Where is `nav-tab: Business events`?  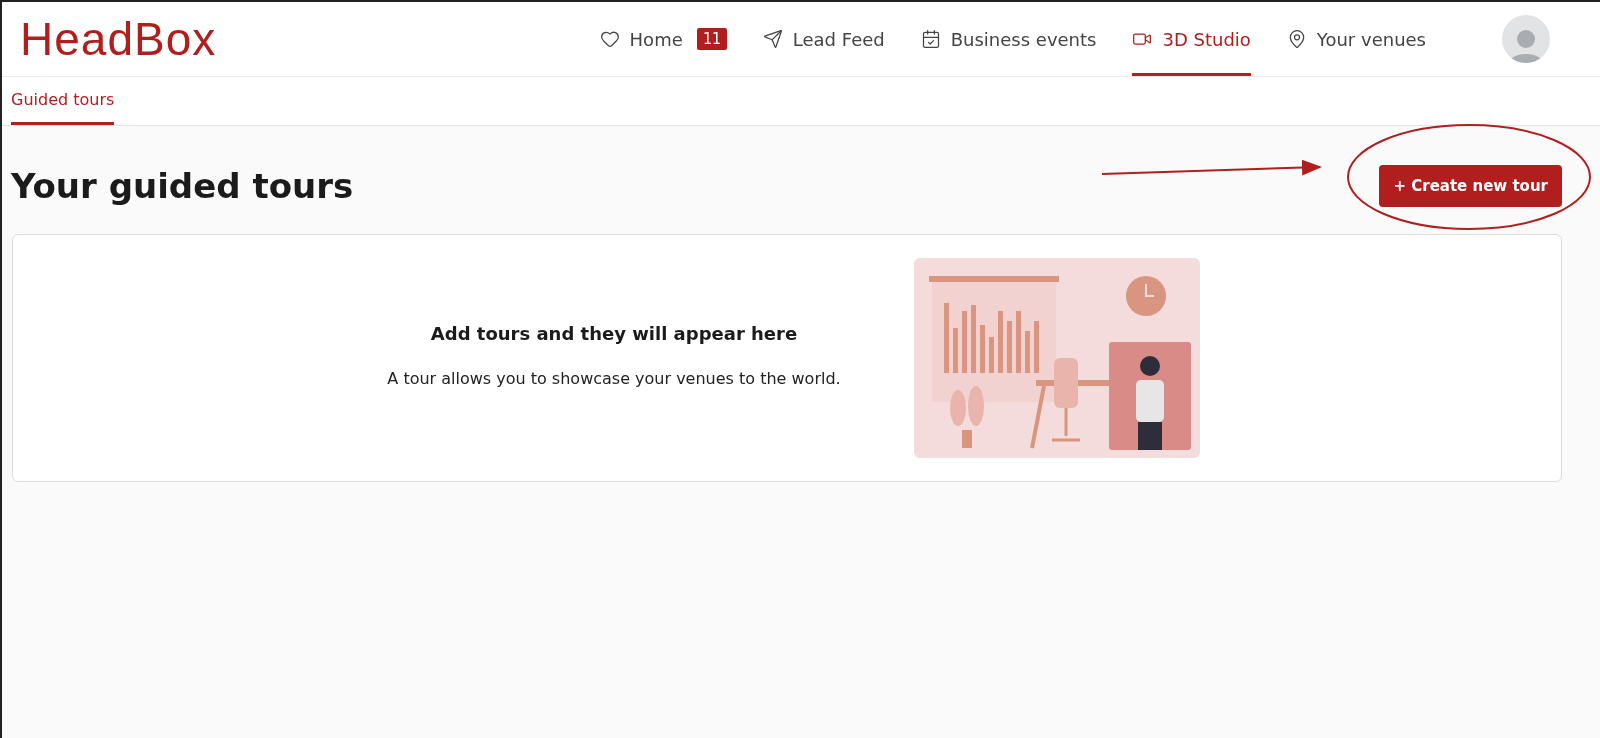
nav-tab: Business events is located at coordinates (1008, 39).